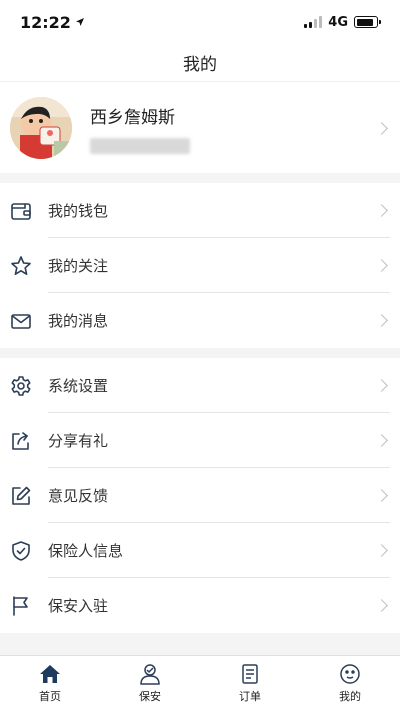  I want to click on tab-label: 我的, so click(350, 696).